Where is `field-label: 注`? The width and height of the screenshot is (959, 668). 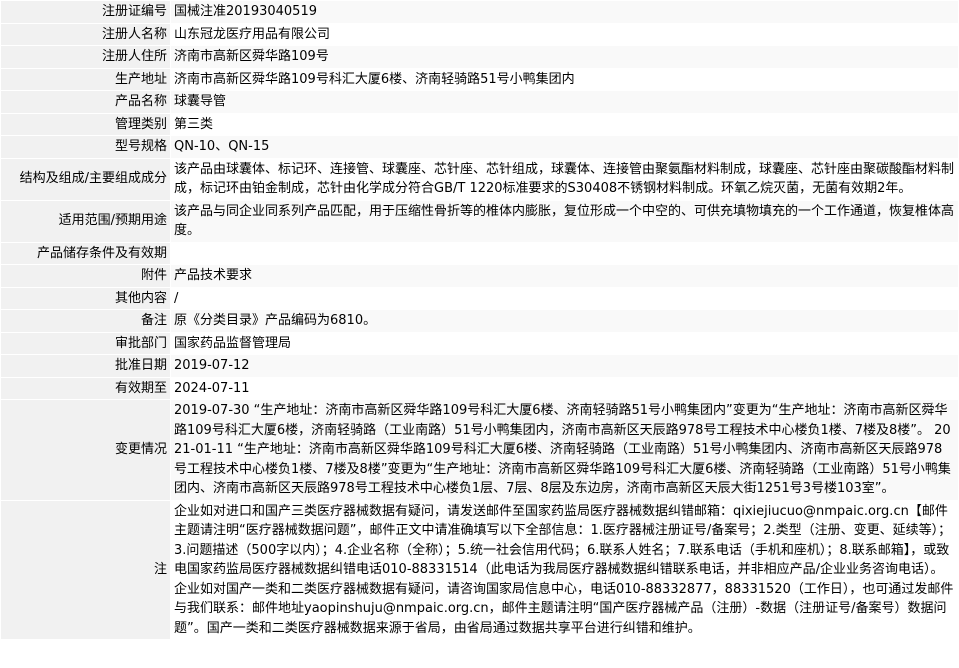
field-label: 注 is located at coordinates (85, 569).